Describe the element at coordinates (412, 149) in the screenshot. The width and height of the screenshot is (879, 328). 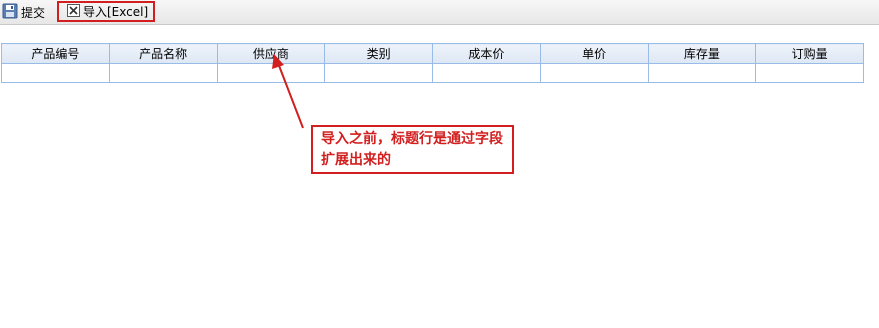
I see `annotation-callout: 导入之前，标题行是通过字段扩展出来的` at that location.